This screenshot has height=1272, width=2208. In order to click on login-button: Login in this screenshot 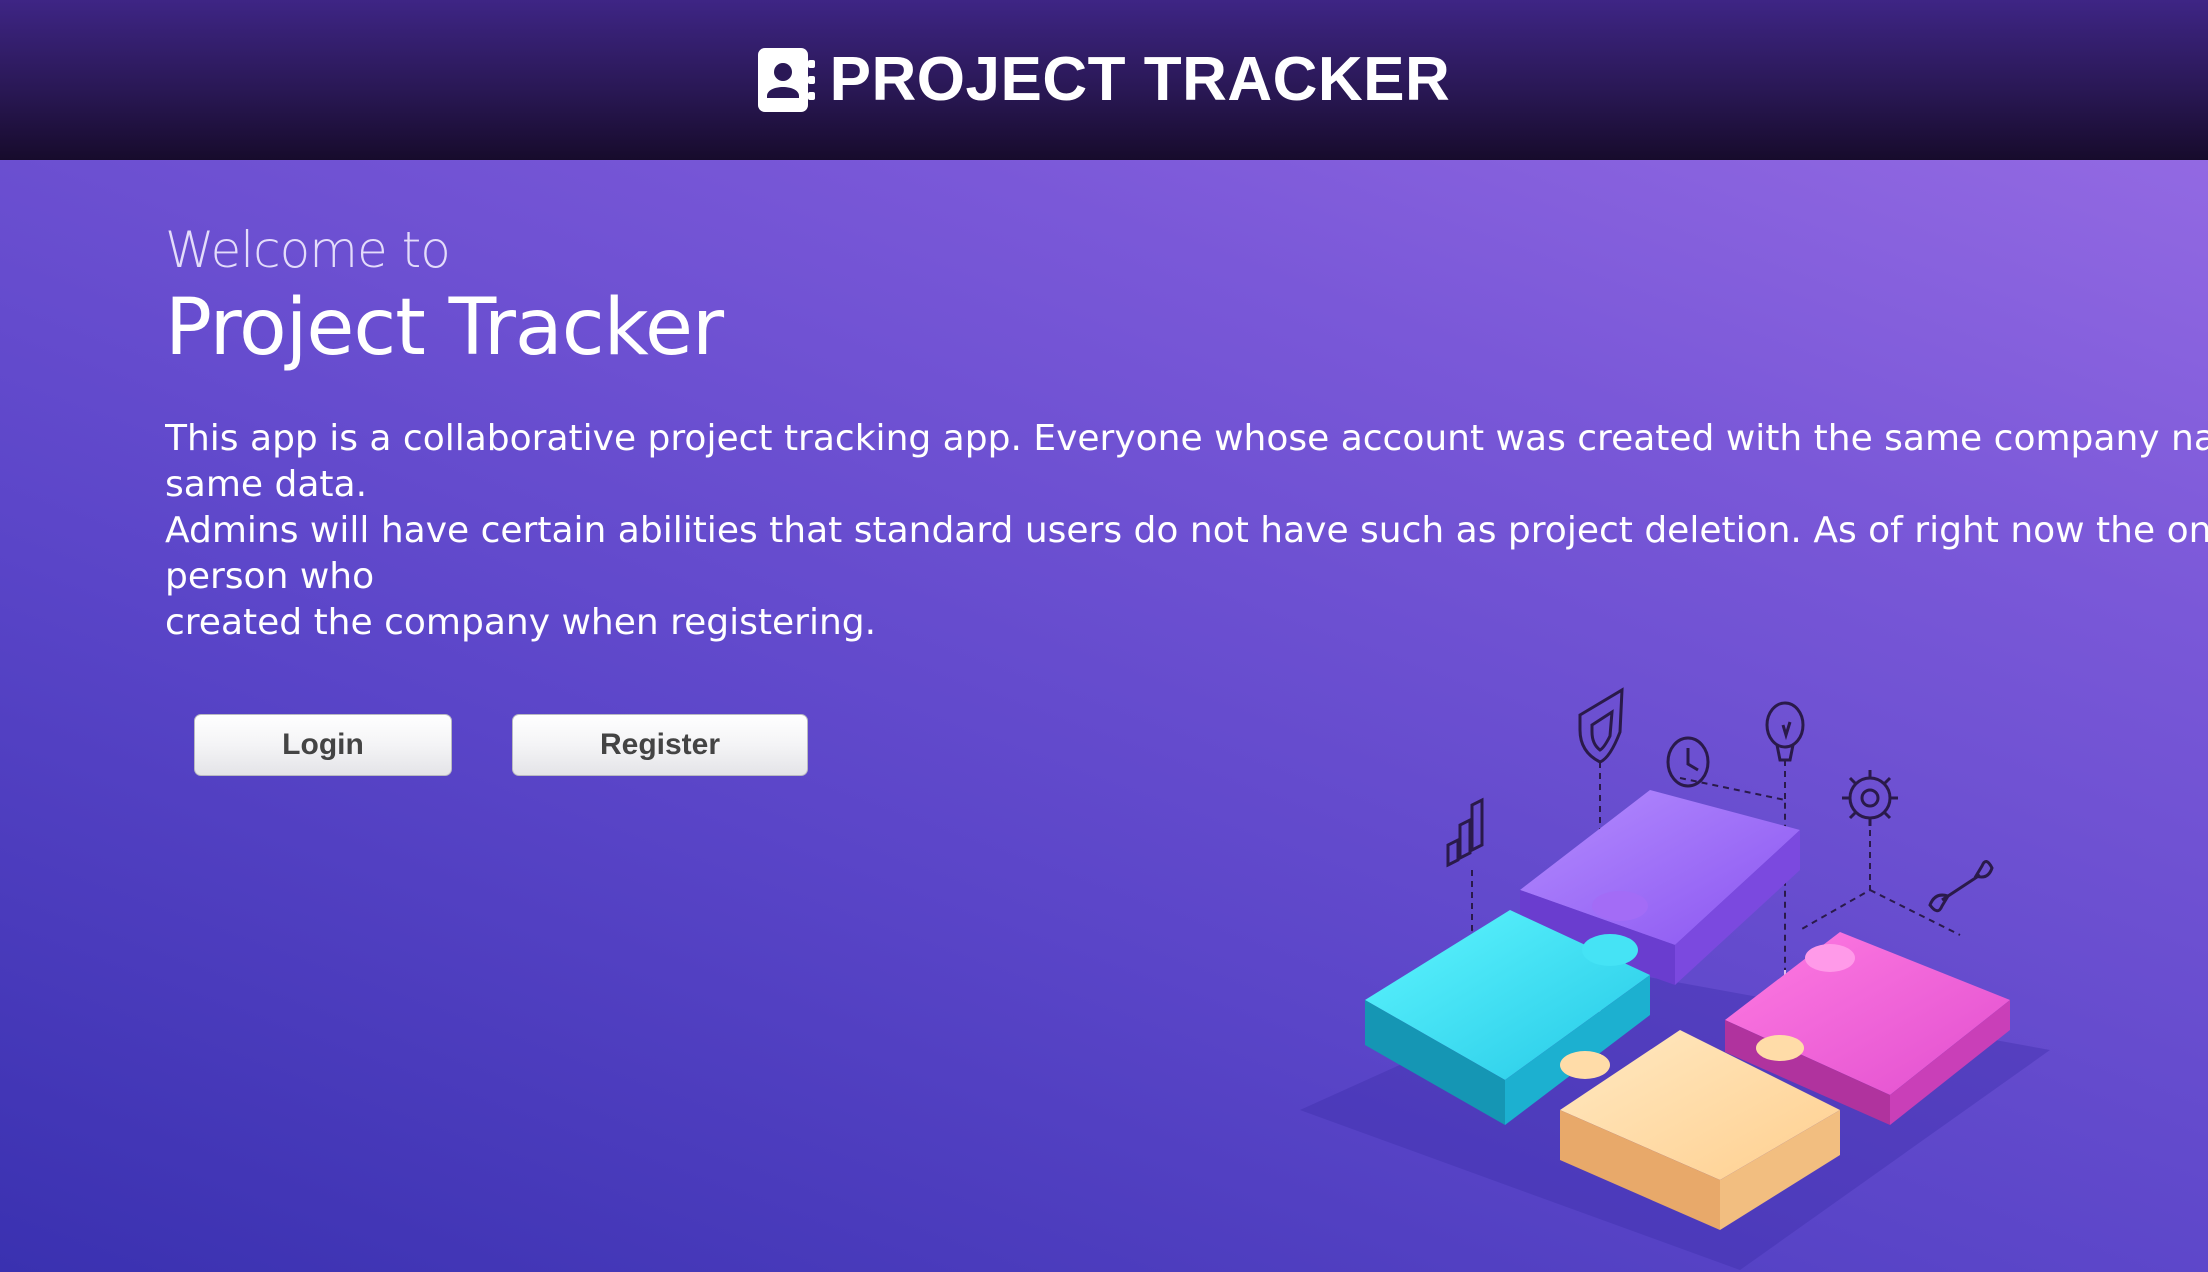, I will do `click(323, 745)`.